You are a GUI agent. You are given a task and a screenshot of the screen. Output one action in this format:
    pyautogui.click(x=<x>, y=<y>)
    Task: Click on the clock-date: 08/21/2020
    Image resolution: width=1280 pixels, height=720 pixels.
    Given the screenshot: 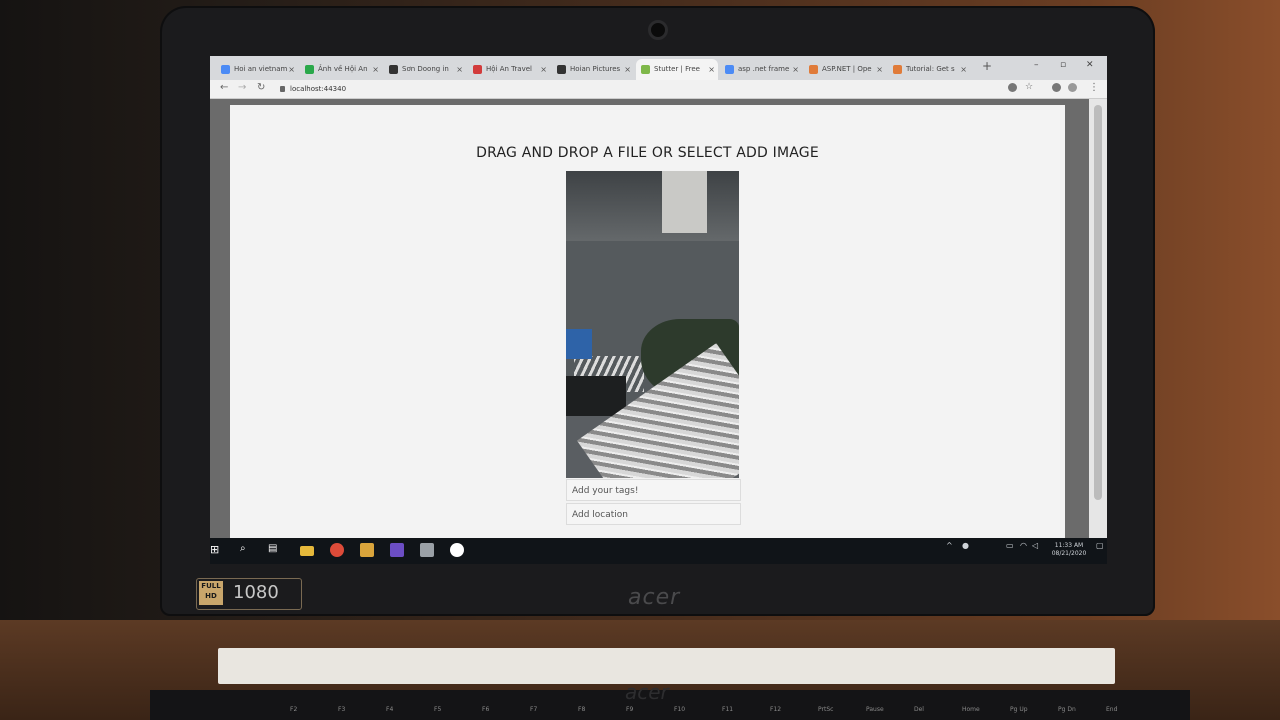 What is the action you would take?
    pyautogui.click(x=1069, y=553)
    